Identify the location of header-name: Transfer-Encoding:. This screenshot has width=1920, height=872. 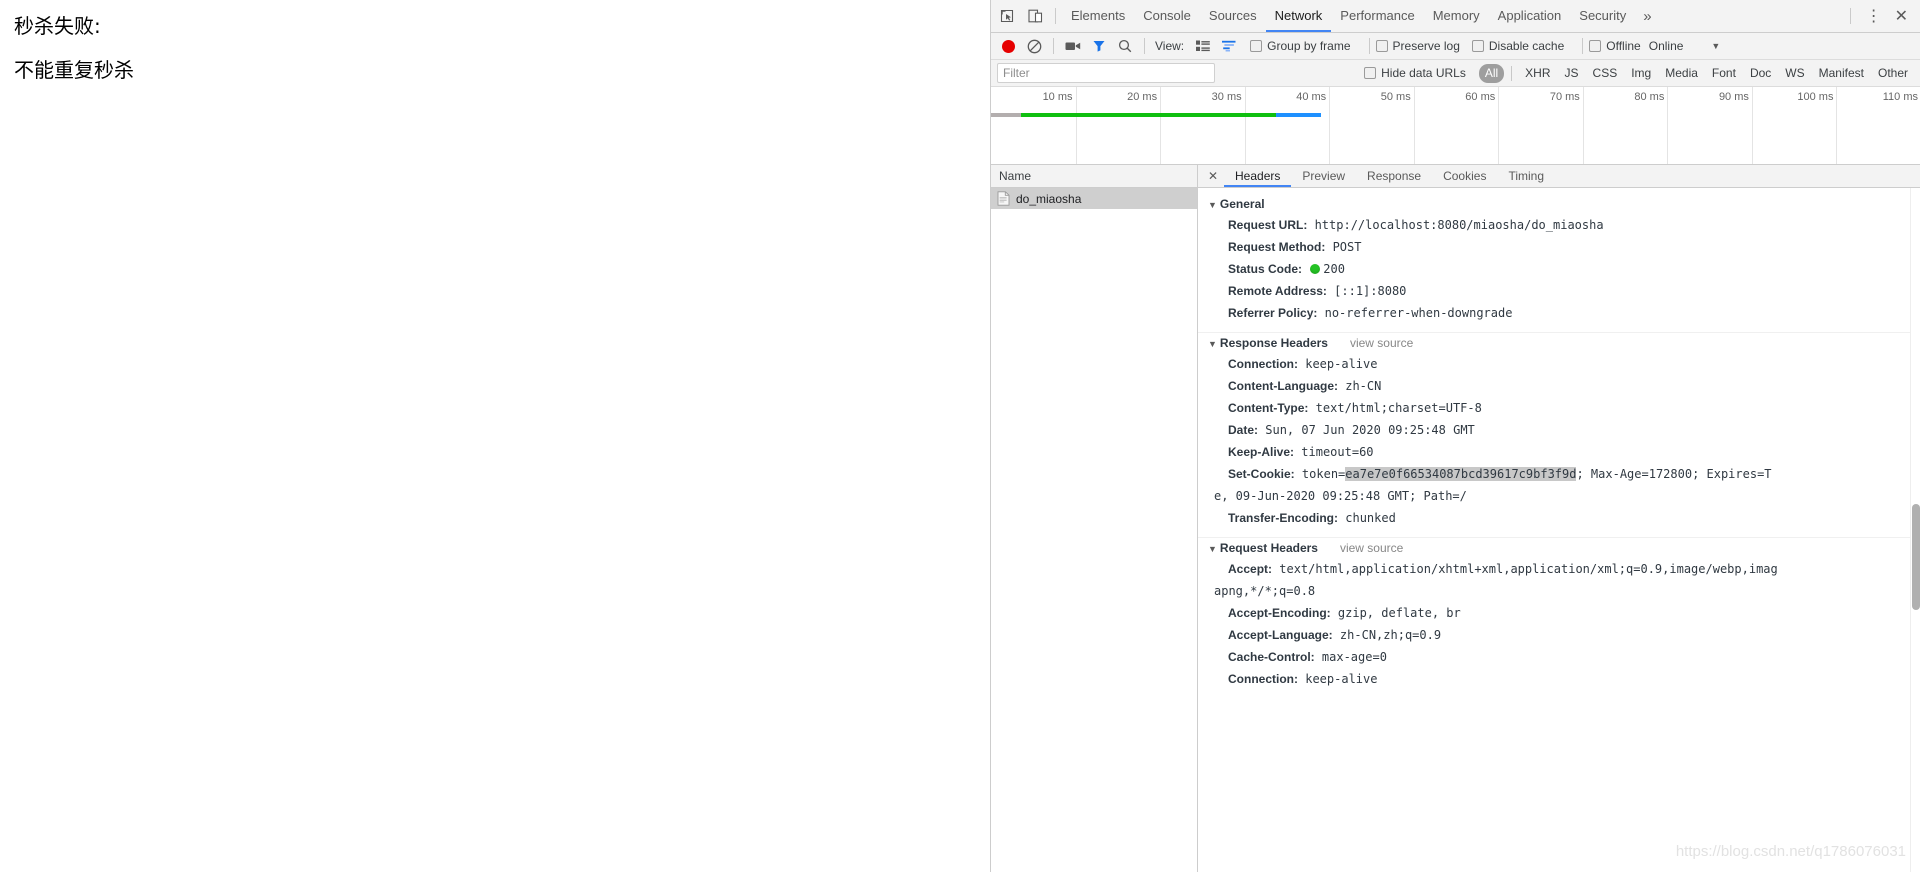
(1283, 518).